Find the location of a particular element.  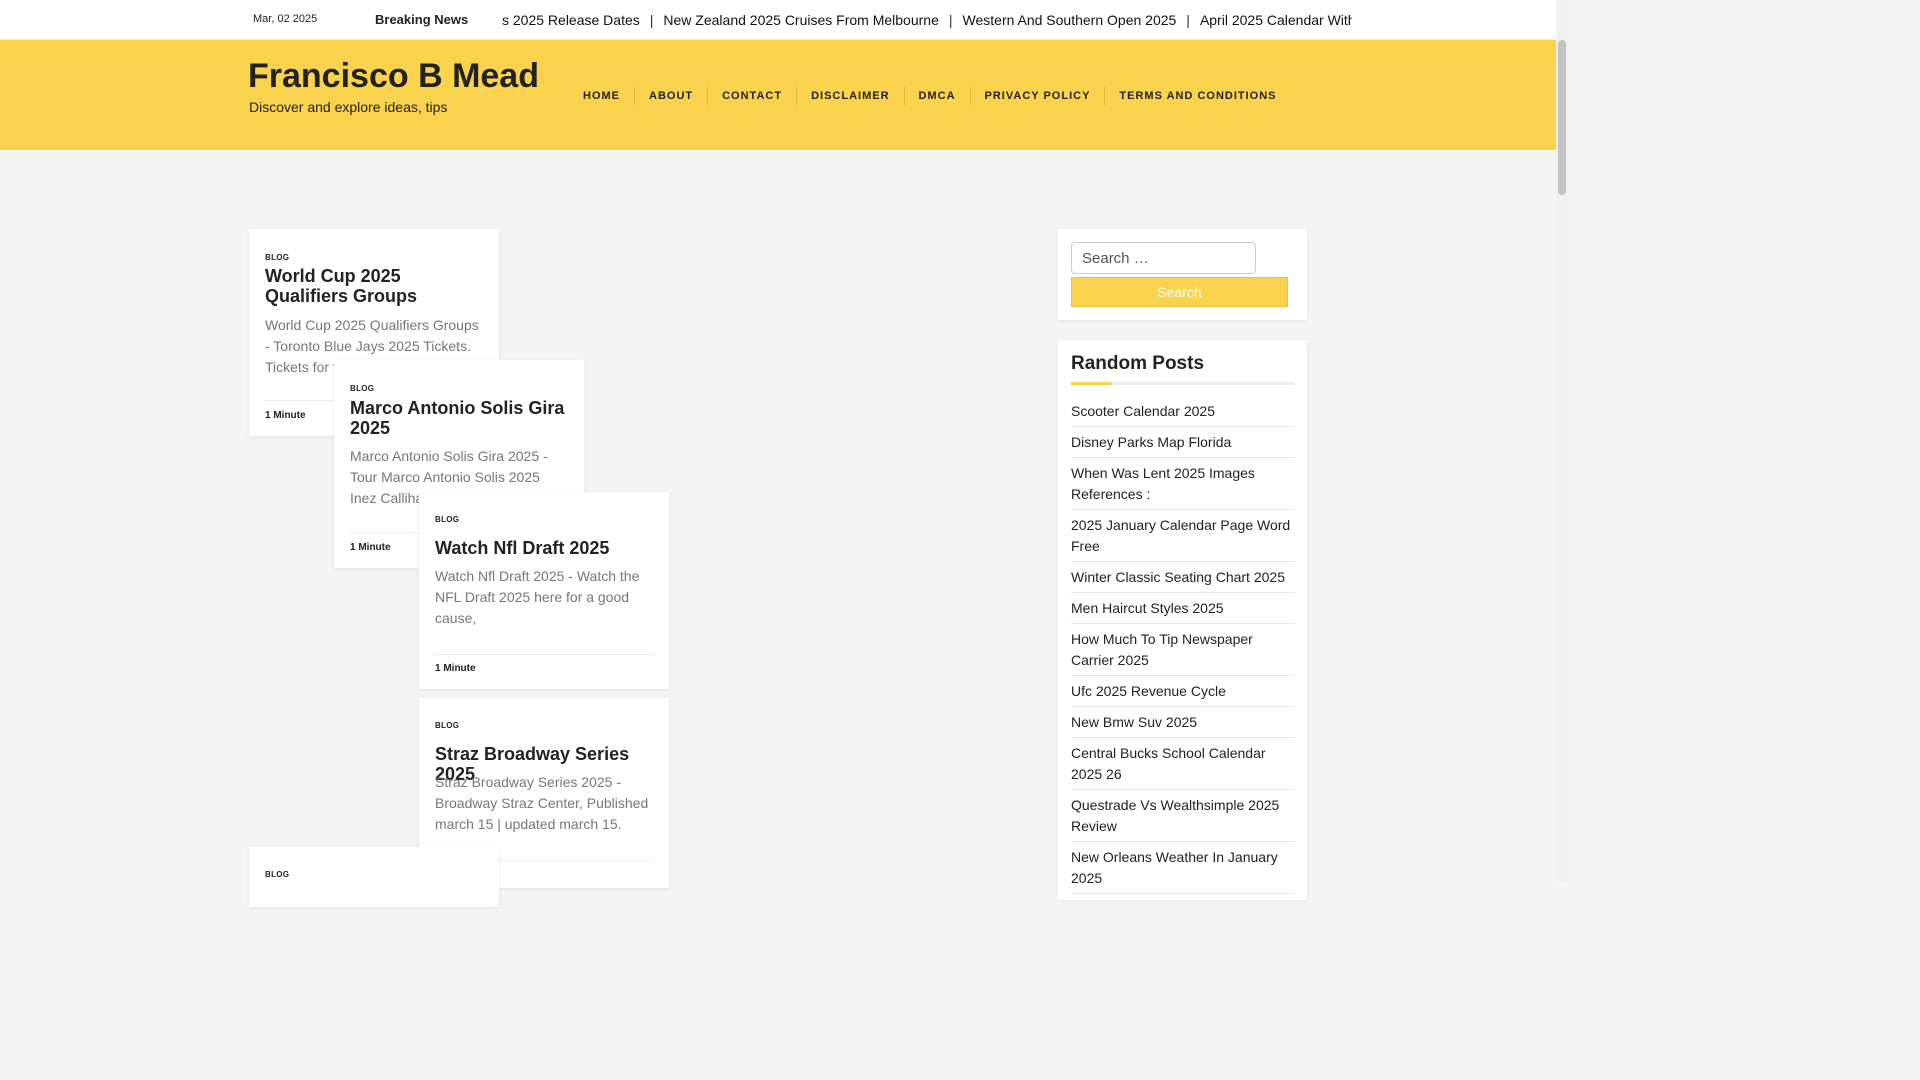

post-title: World Cup 2025 Qualifiers Groups is located at coordinates (374, 286).